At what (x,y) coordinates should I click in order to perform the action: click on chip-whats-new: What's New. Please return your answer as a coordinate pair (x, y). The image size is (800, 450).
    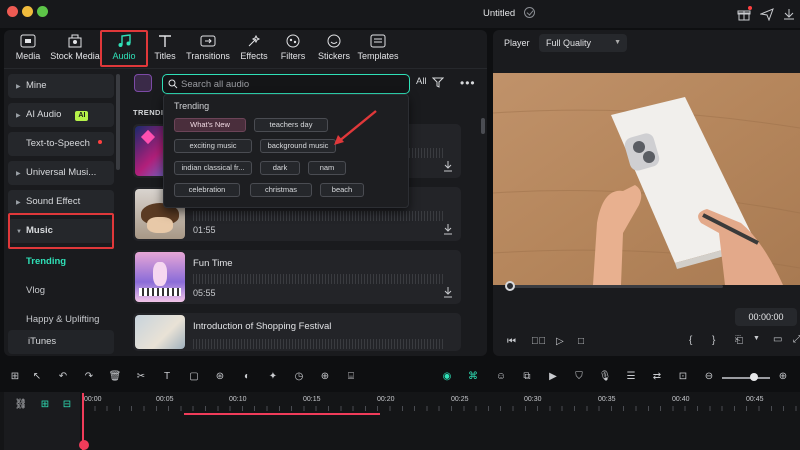
    Looking at the image, I should click on (210, 125).